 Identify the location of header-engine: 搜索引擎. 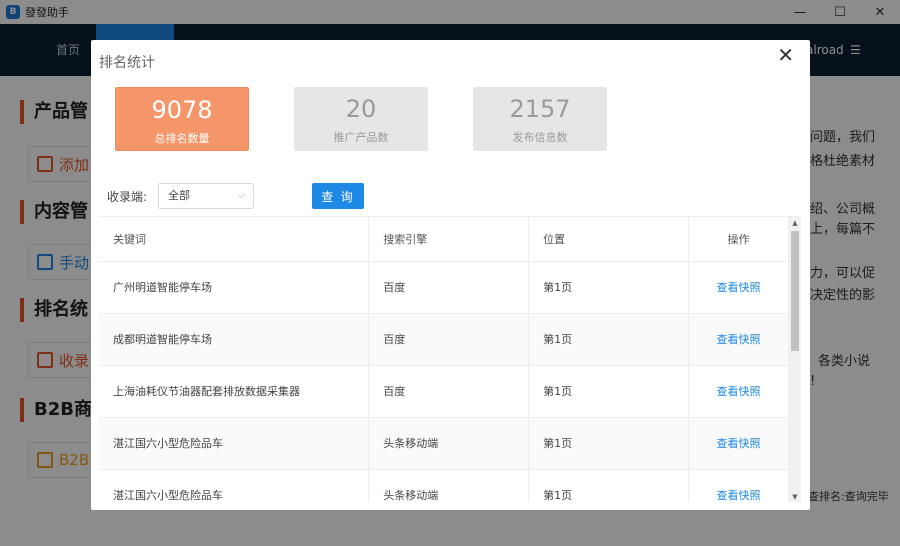
(449, 239).